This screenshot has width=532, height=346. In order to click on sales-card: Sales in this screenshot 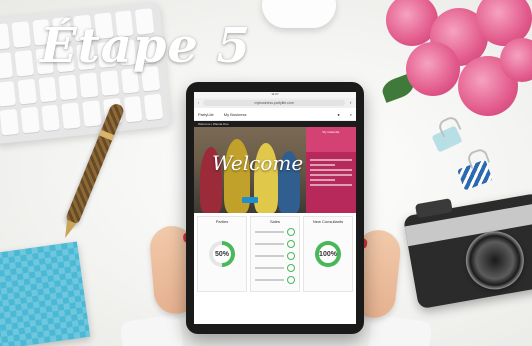, I will do `click(275, 254)`.